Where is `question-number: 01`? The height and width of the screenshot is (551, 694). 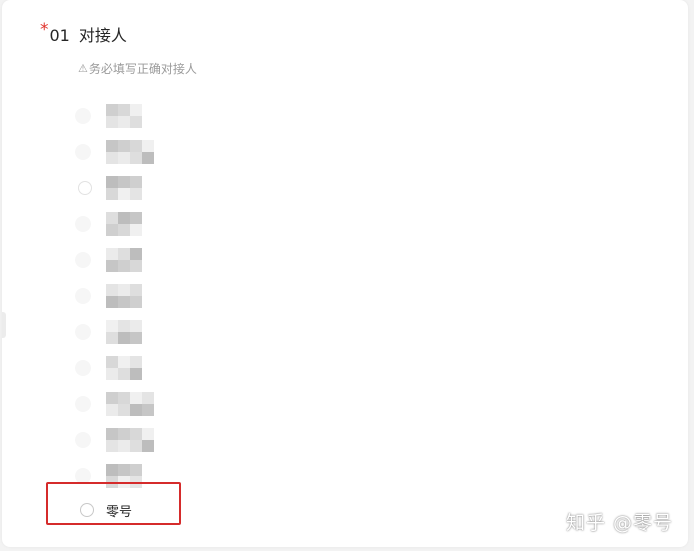 question-number: 01 is located at coordinates (59, 35).